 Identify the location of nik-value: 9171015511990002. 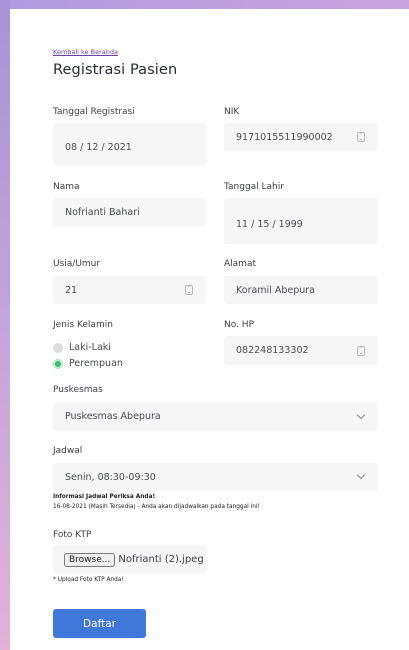
(284, 137).